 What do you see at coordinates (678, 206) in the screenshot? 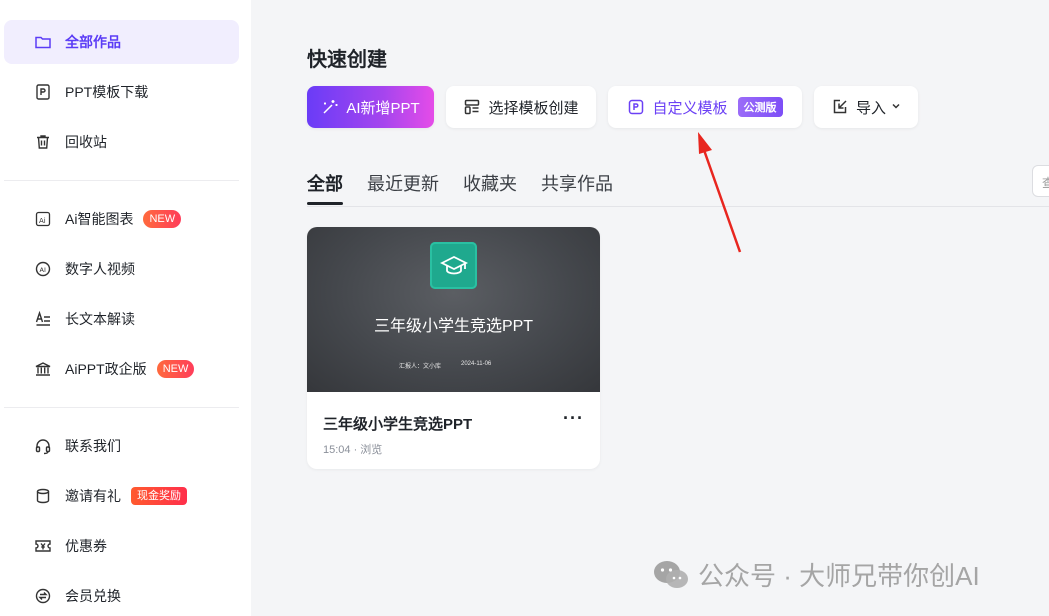
I see `tabs-divider` at bounding box center [678, 206].